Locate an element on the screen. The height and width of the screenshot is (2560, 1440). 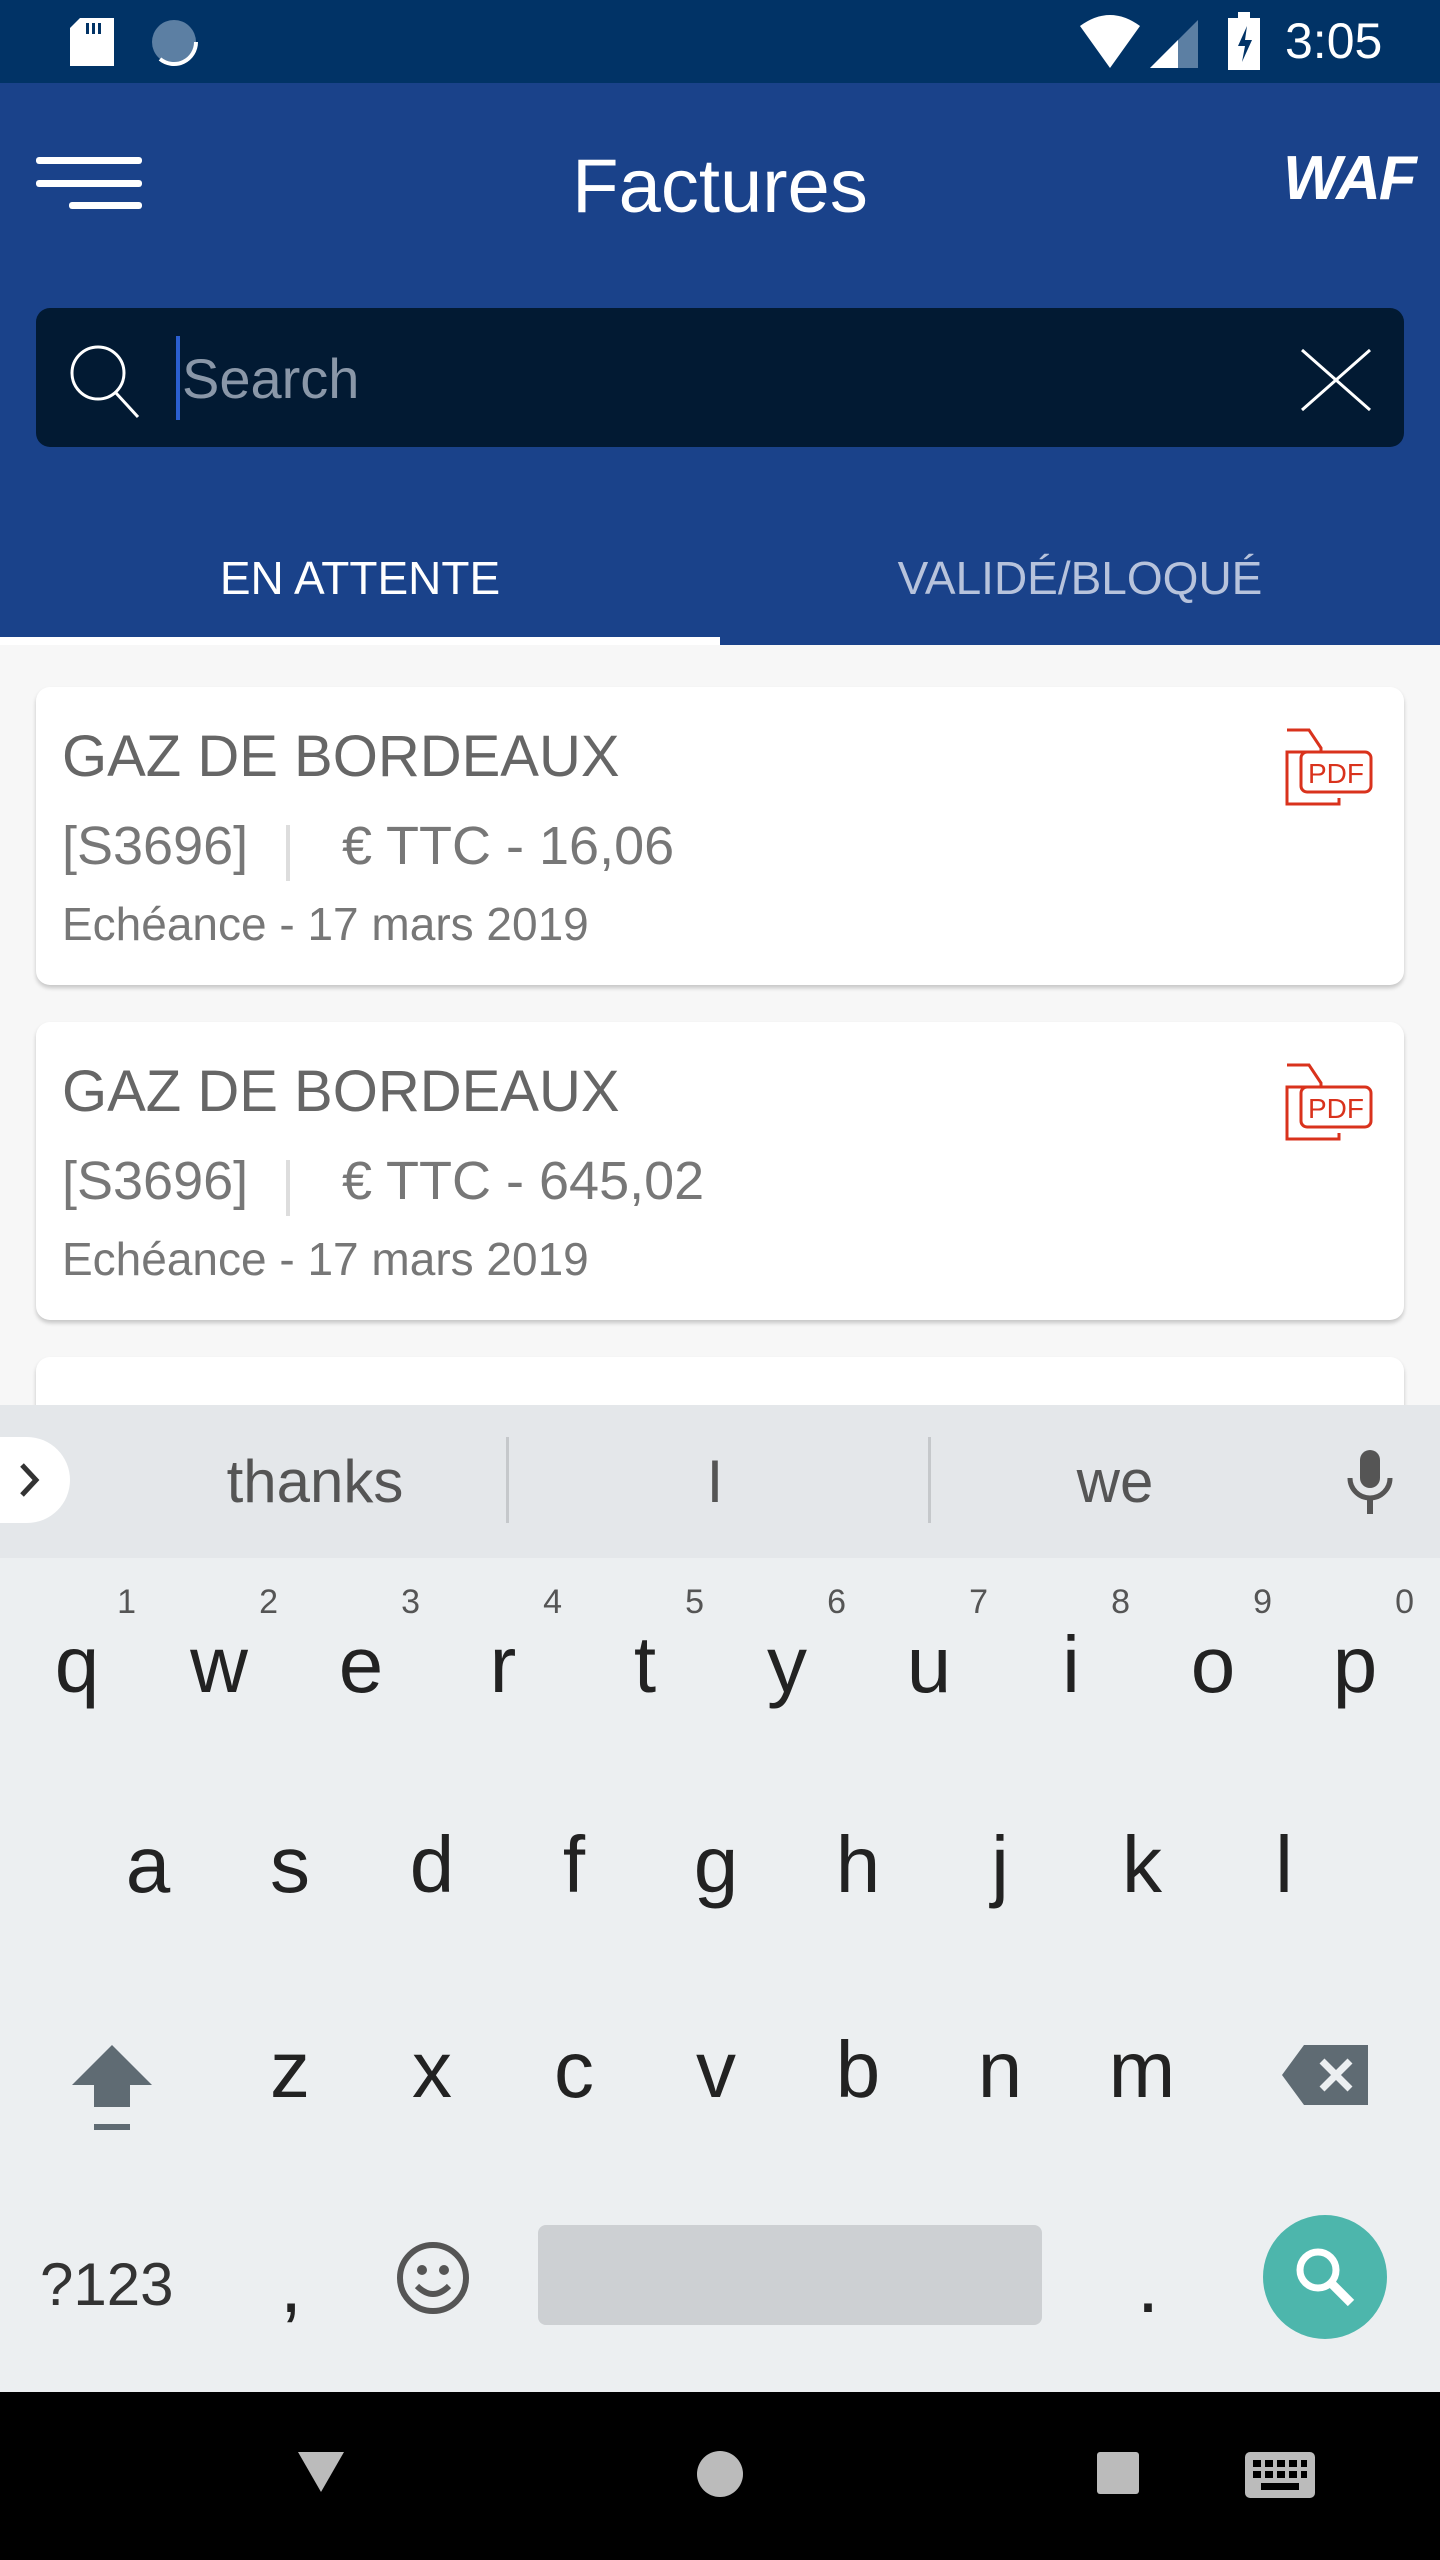
key-label: g is located at coordinates (716, 1864).